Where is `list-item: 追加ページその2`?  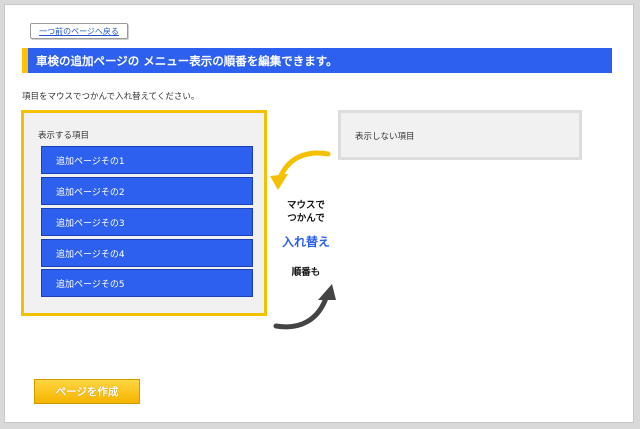 list-item: 追加ページその2 is located at coordinates (147, 191).